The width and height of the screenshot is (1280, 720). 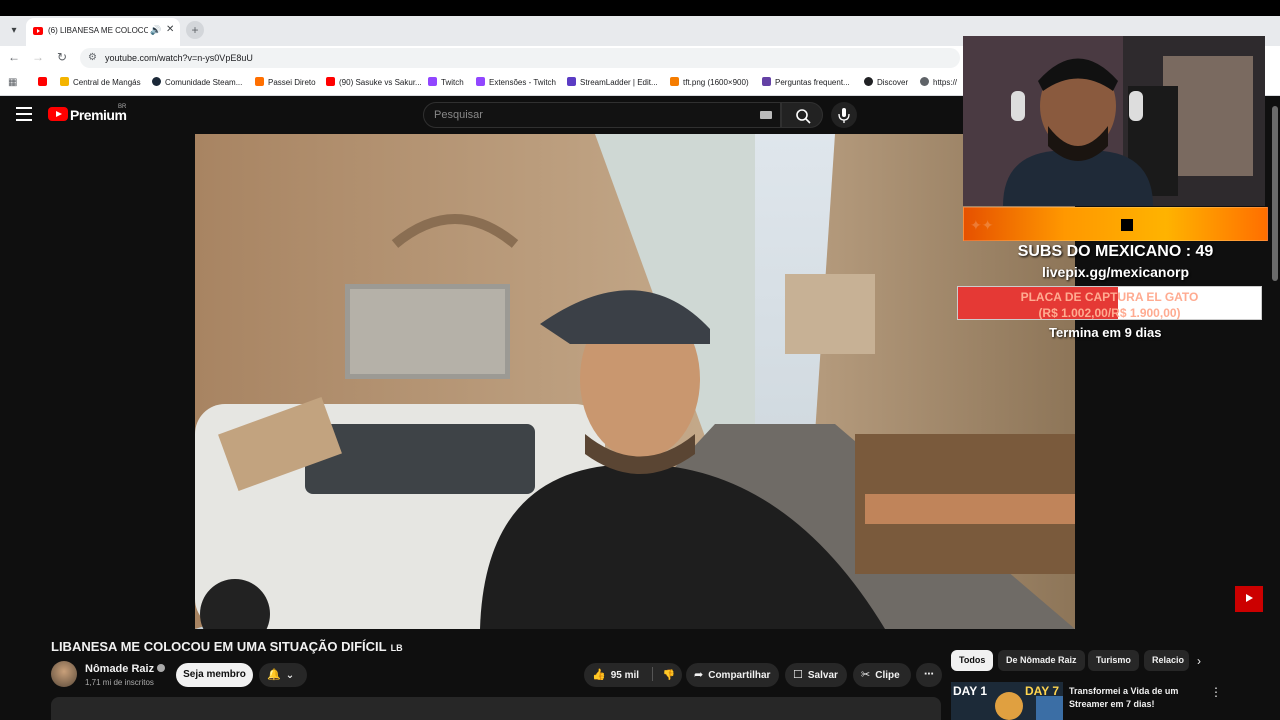 I want to click on like-count: 95 mil, so click(x=625, y=675).